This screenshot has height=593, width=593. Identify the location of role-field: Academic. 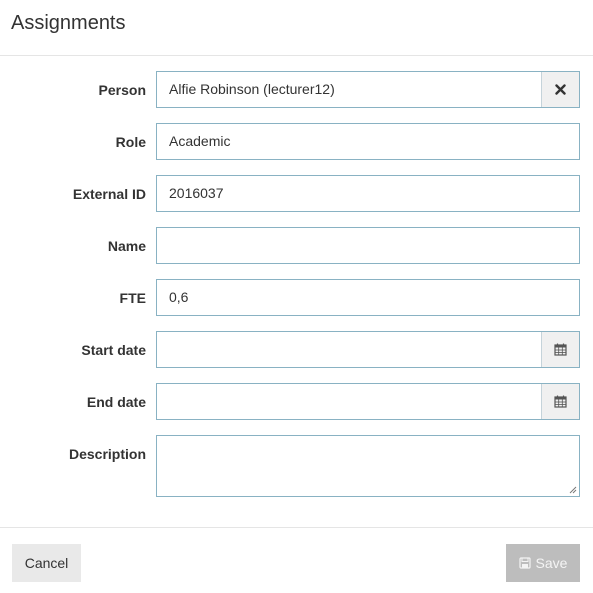
(368, 141).